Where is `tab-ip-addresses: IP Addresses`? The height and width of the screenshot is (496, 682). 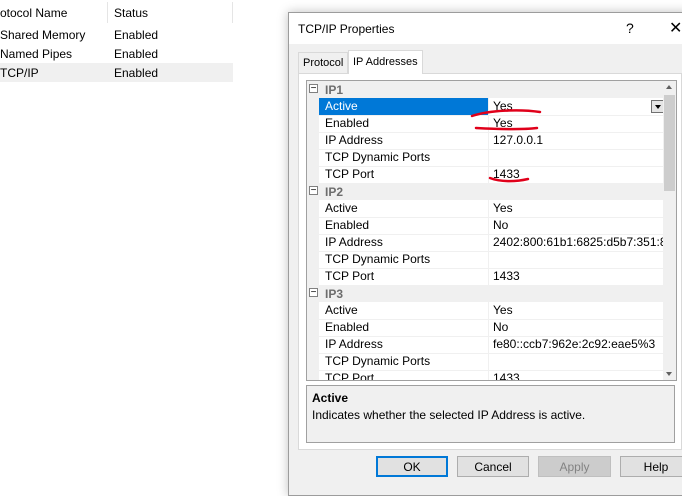 tab-ip-addresses: IP Addresses is located at coordinates (385, 62).